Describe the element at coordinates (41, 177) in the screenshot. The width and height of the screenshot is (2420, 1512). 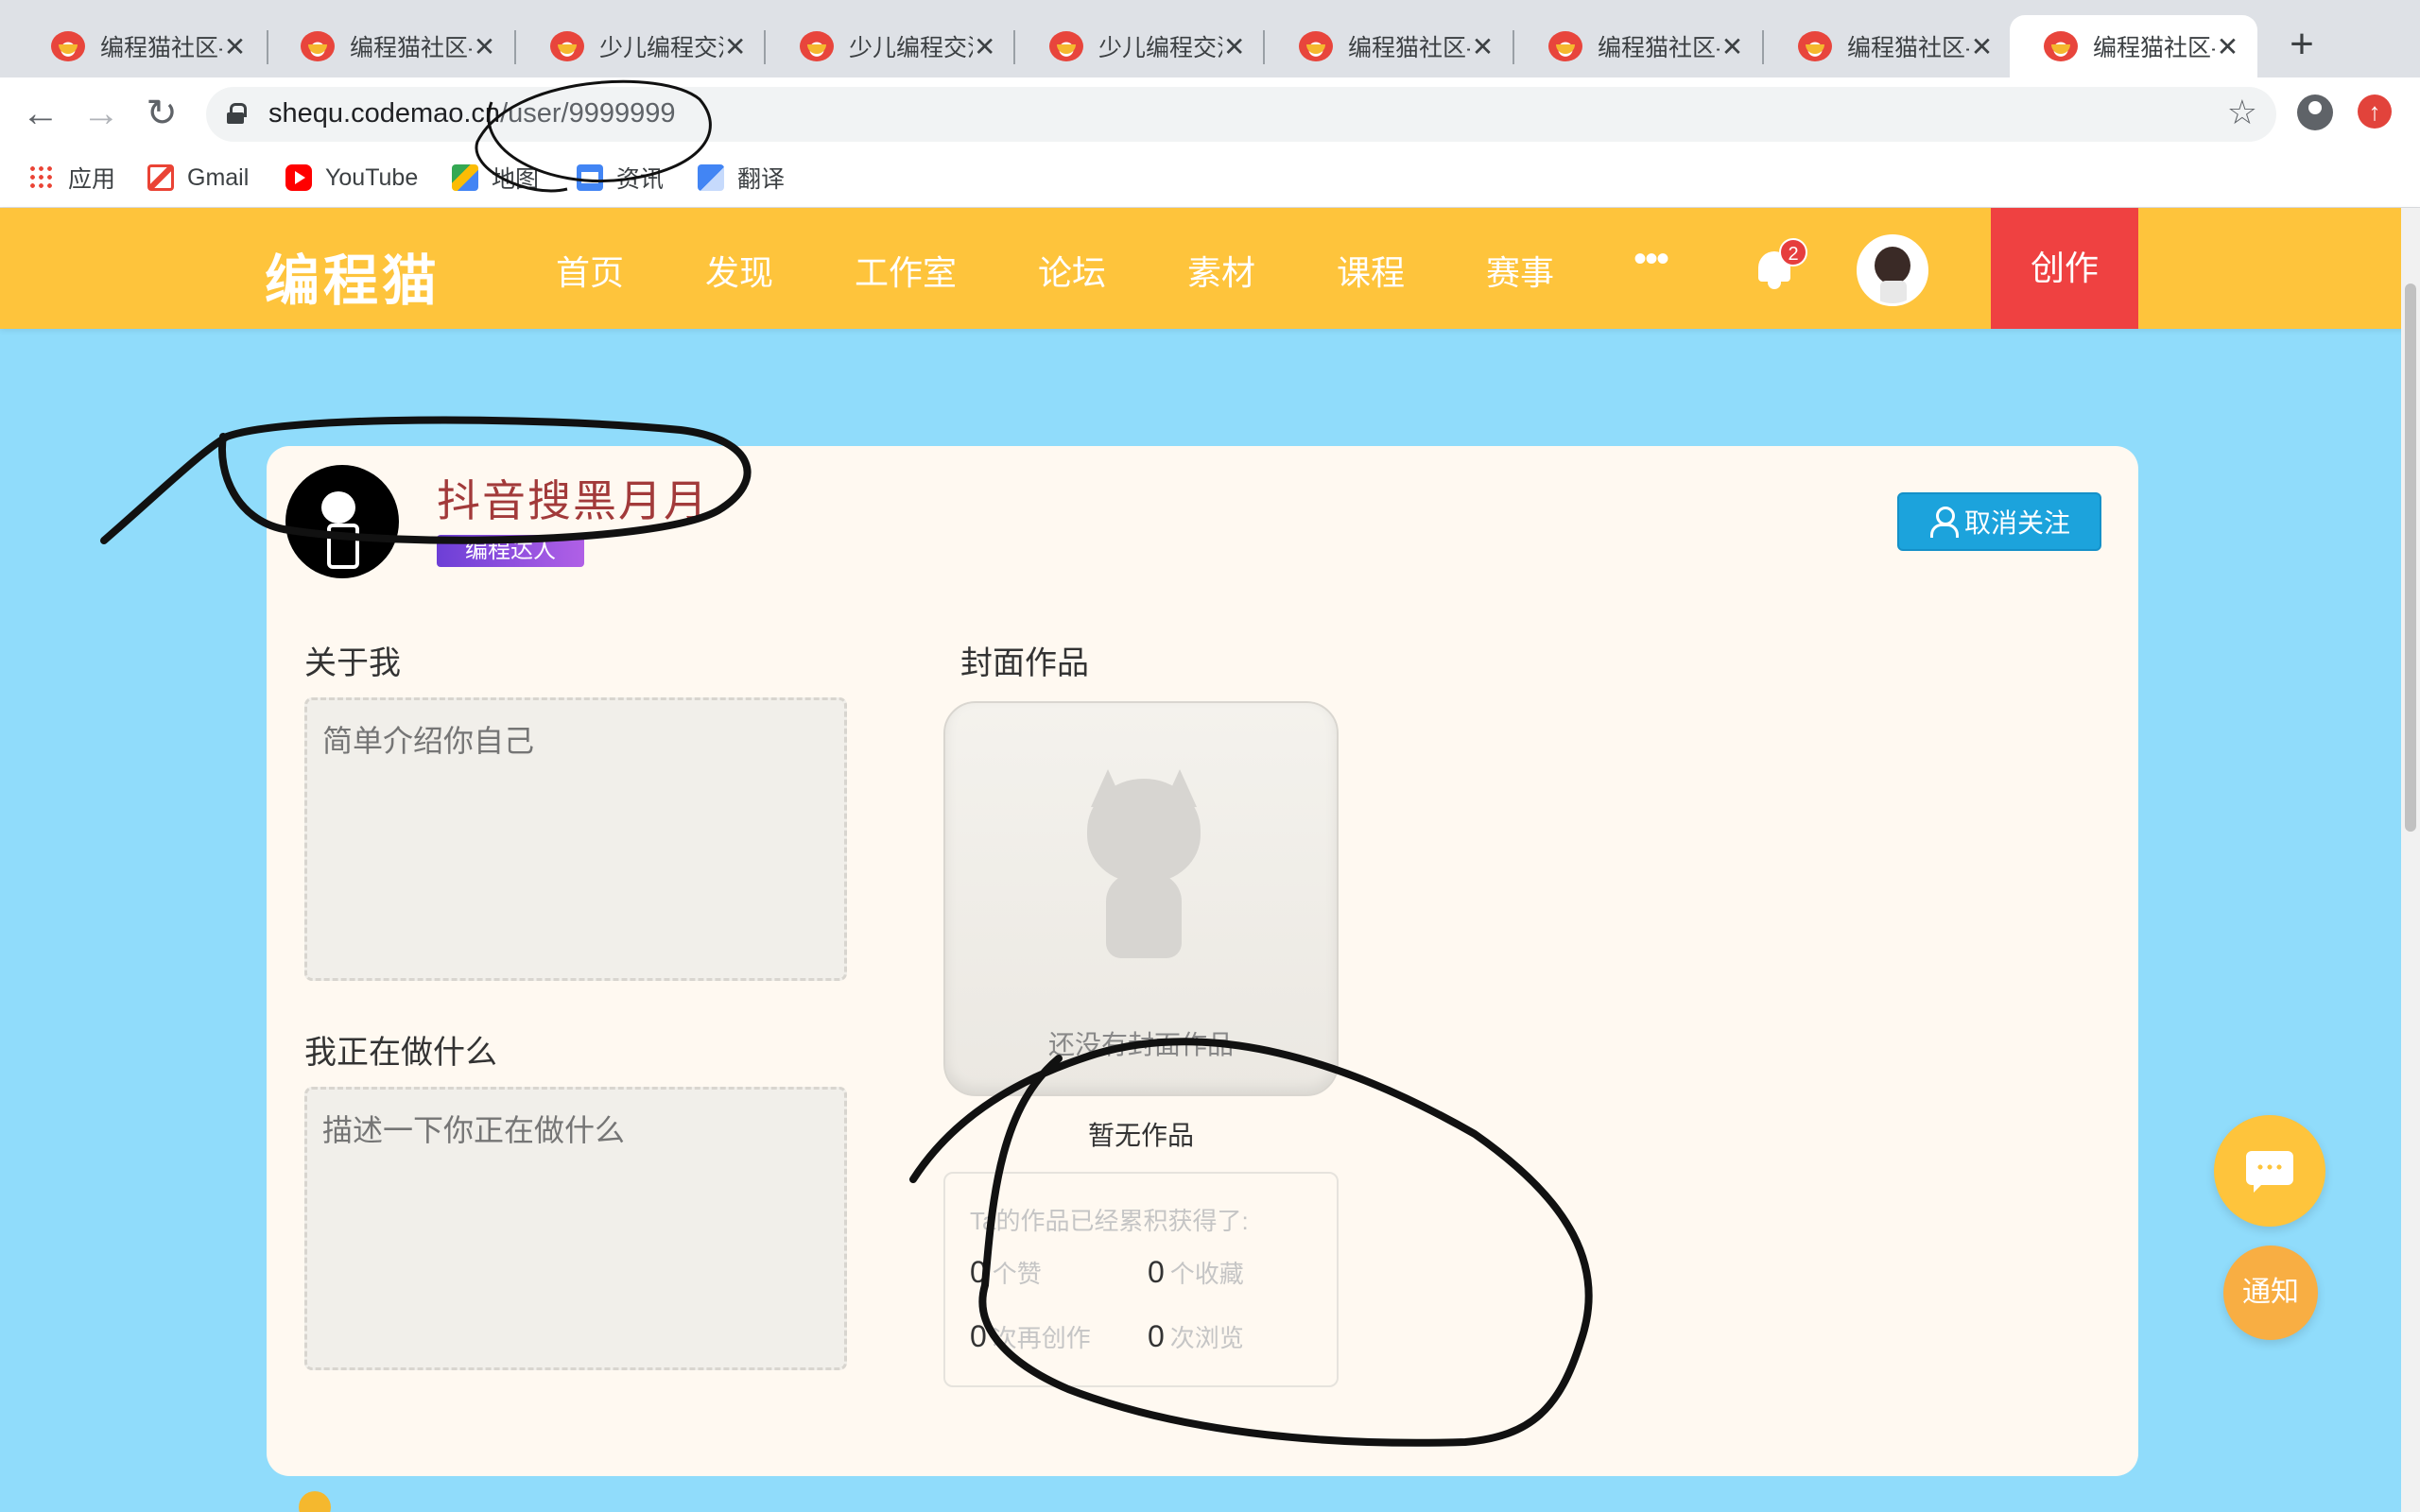
I see `apps-grid-icon` at that location.